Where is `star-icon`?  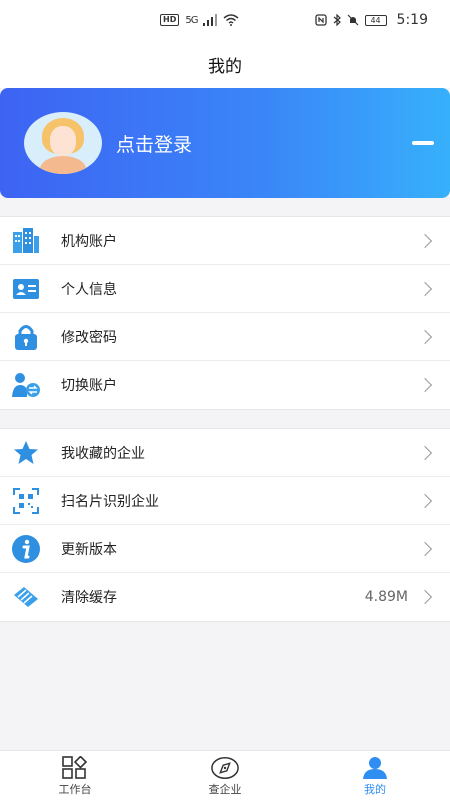
star-icon is located at coordinates (26, 453).